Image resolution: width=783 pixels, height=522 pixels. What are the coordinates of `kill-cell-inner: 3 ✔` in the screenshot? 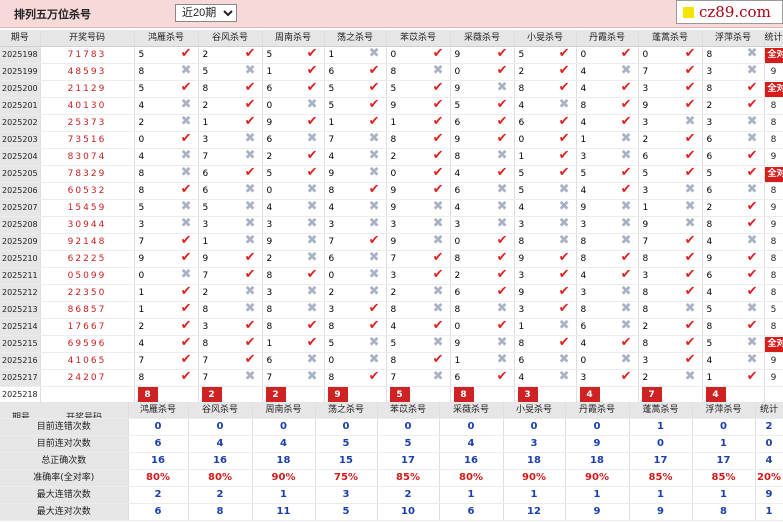 It's located at (355, 310).